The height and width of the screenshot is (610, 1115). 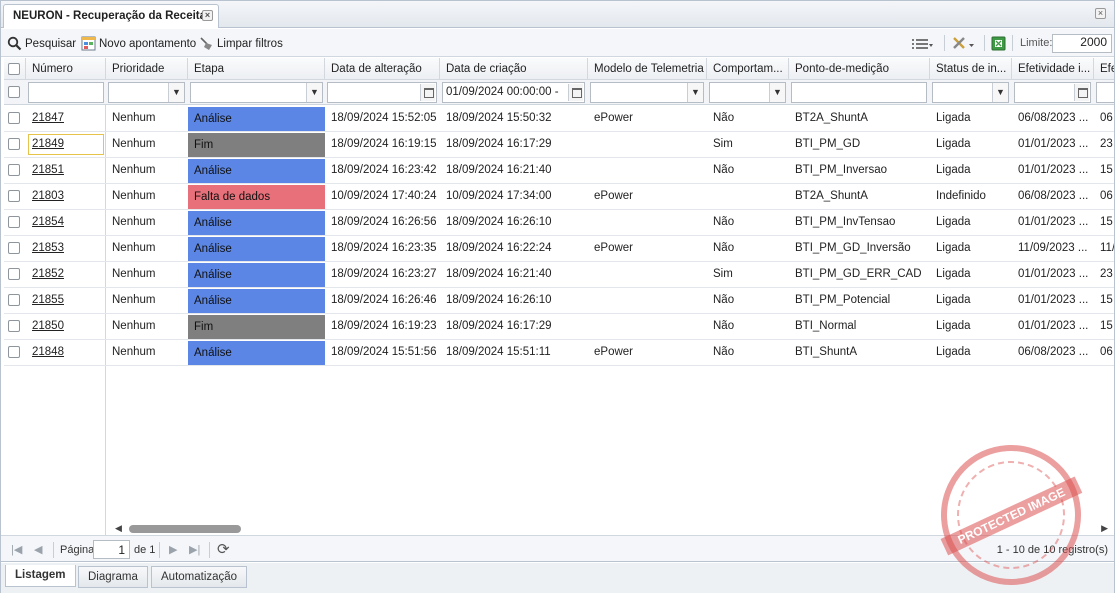 What do you see at coordinates (66, 170) in the screenshot?
I see `cell-numero: 21851` at bounding box center [66, 170].